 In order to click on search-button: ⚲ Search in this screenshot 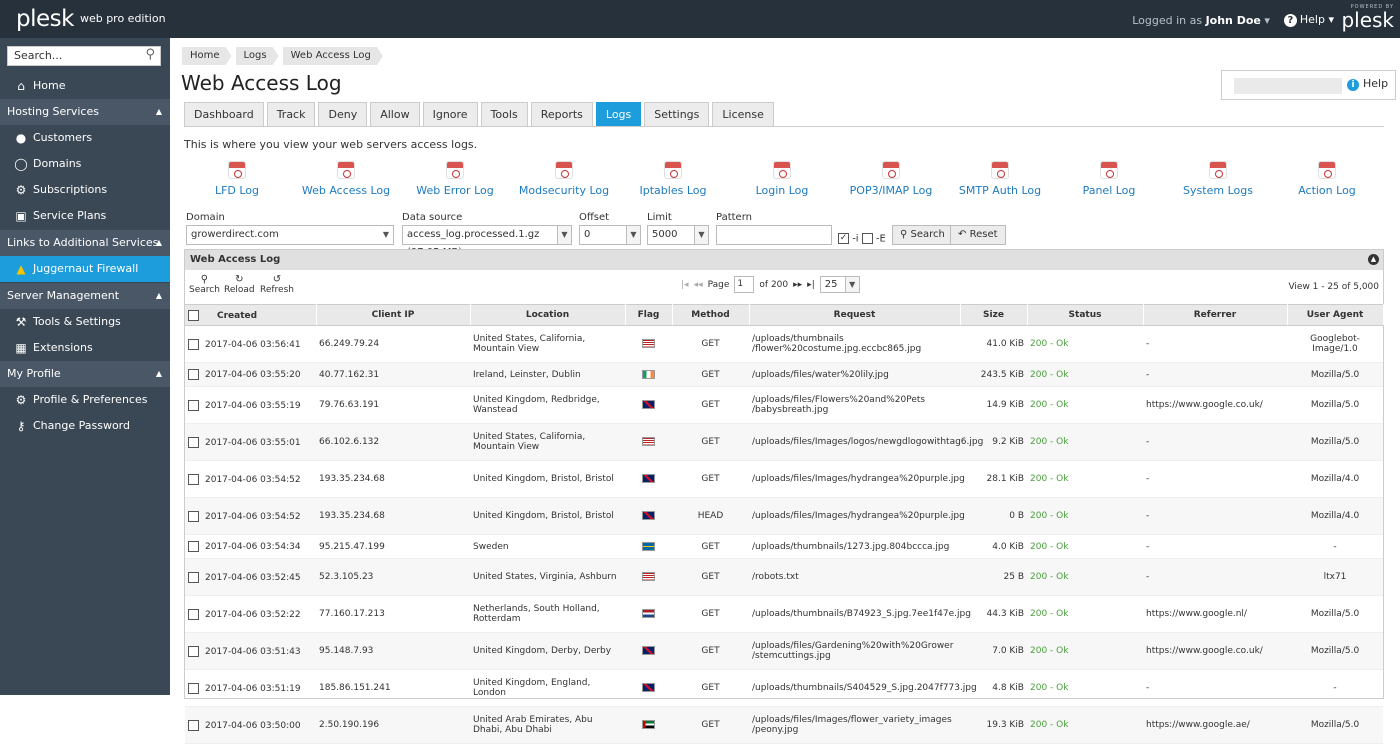, I will do `click(922, 235)`.